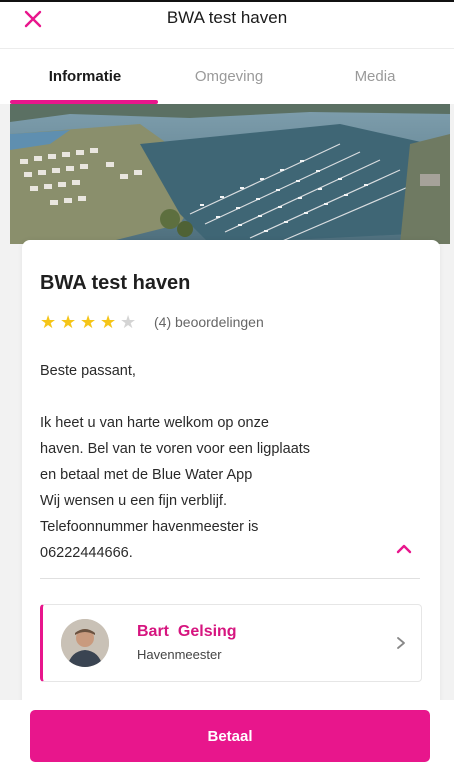 The width and height of the screenshot is (454, 764). Describe the element at coordinates (149, 527) in the screenshot. I see `description-line: Telefoonnummer havenmeester is` at that location.